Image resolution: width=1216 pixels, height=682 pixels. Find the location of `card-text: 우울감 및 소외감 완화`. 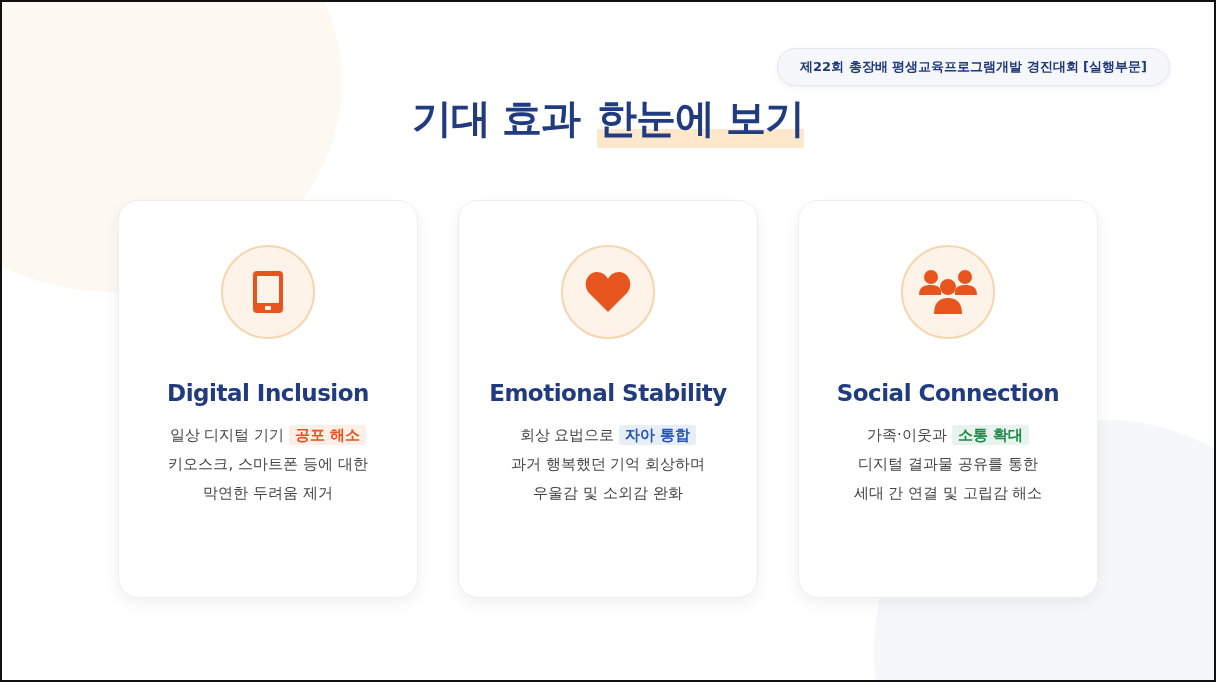

card-text: 우울감 및 소외감 완화 is located at coordinates (608, 494).